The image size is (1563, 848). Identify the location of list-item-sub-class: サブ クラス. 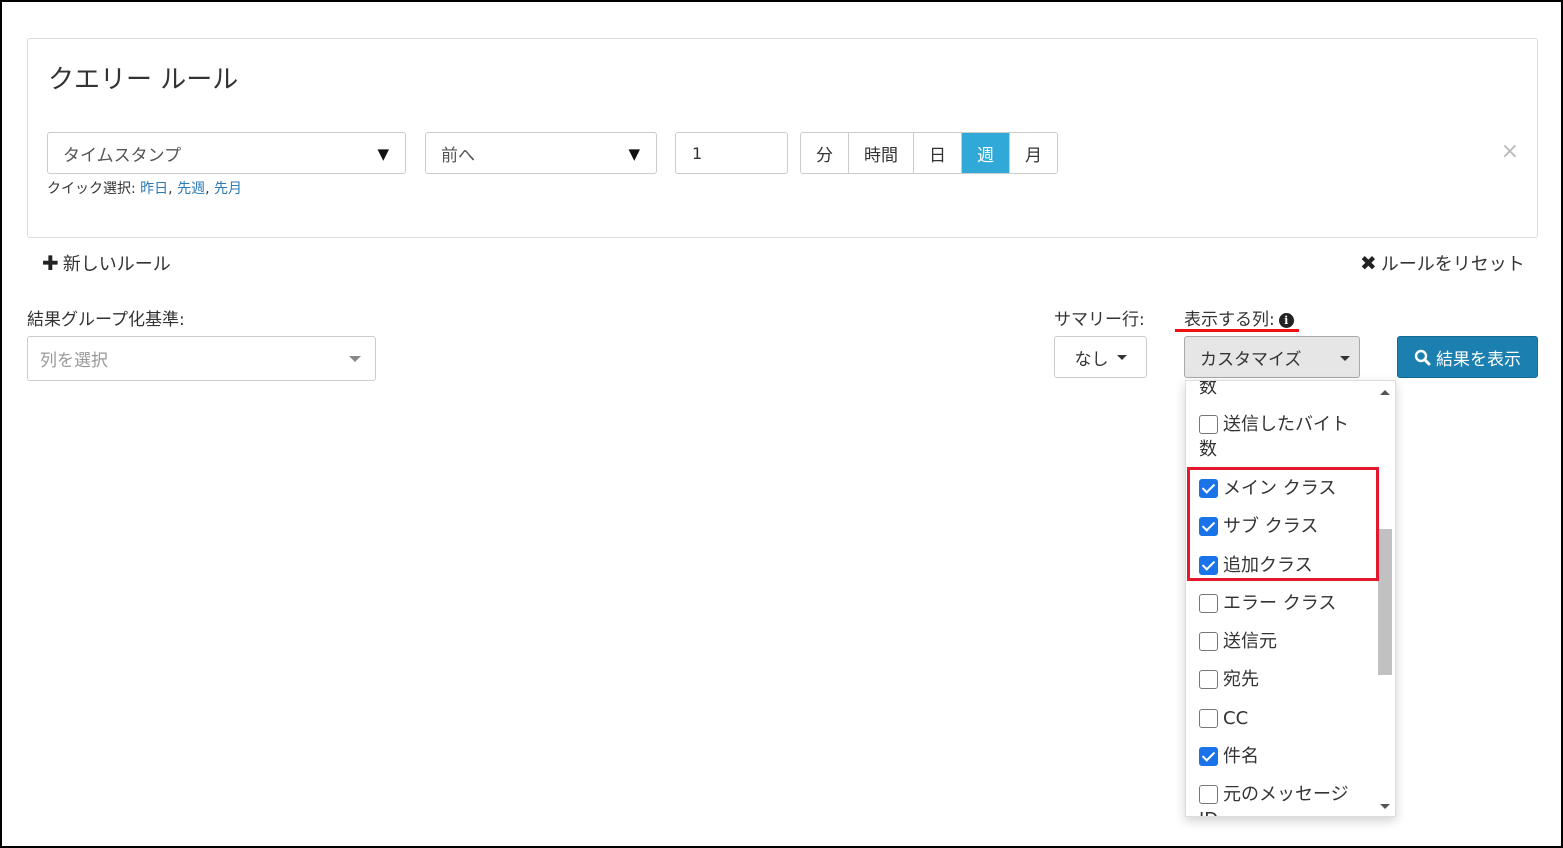
(1258, 526).